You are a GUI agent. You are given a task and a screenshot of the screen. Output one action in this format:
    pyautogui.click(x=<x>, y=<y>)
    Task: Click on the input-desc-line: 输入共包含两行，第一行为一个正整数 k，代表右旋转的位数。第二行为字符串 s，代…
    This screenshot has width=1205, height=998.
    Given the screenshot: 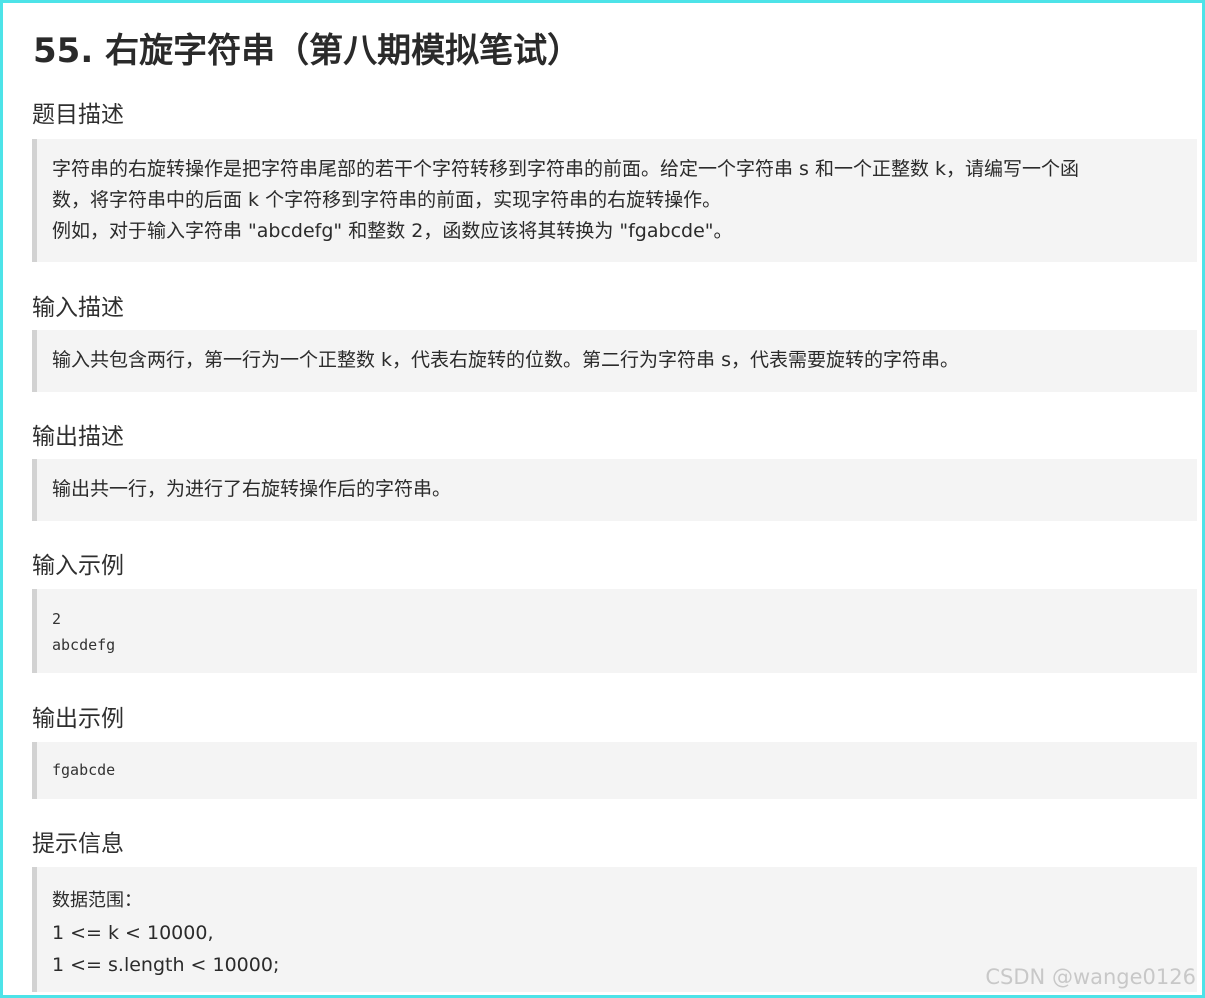 What is the action you would take?
    pyautogui.click(x=505, y=360)
    